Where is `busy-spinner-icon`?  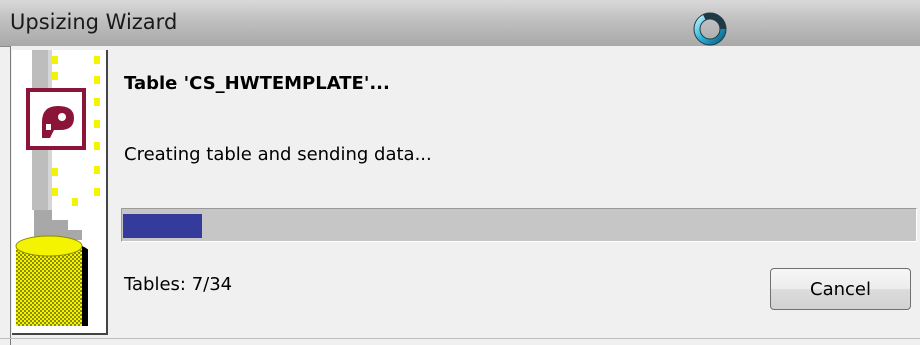 busy-spinner-icon is located at coordinates (710, 29).